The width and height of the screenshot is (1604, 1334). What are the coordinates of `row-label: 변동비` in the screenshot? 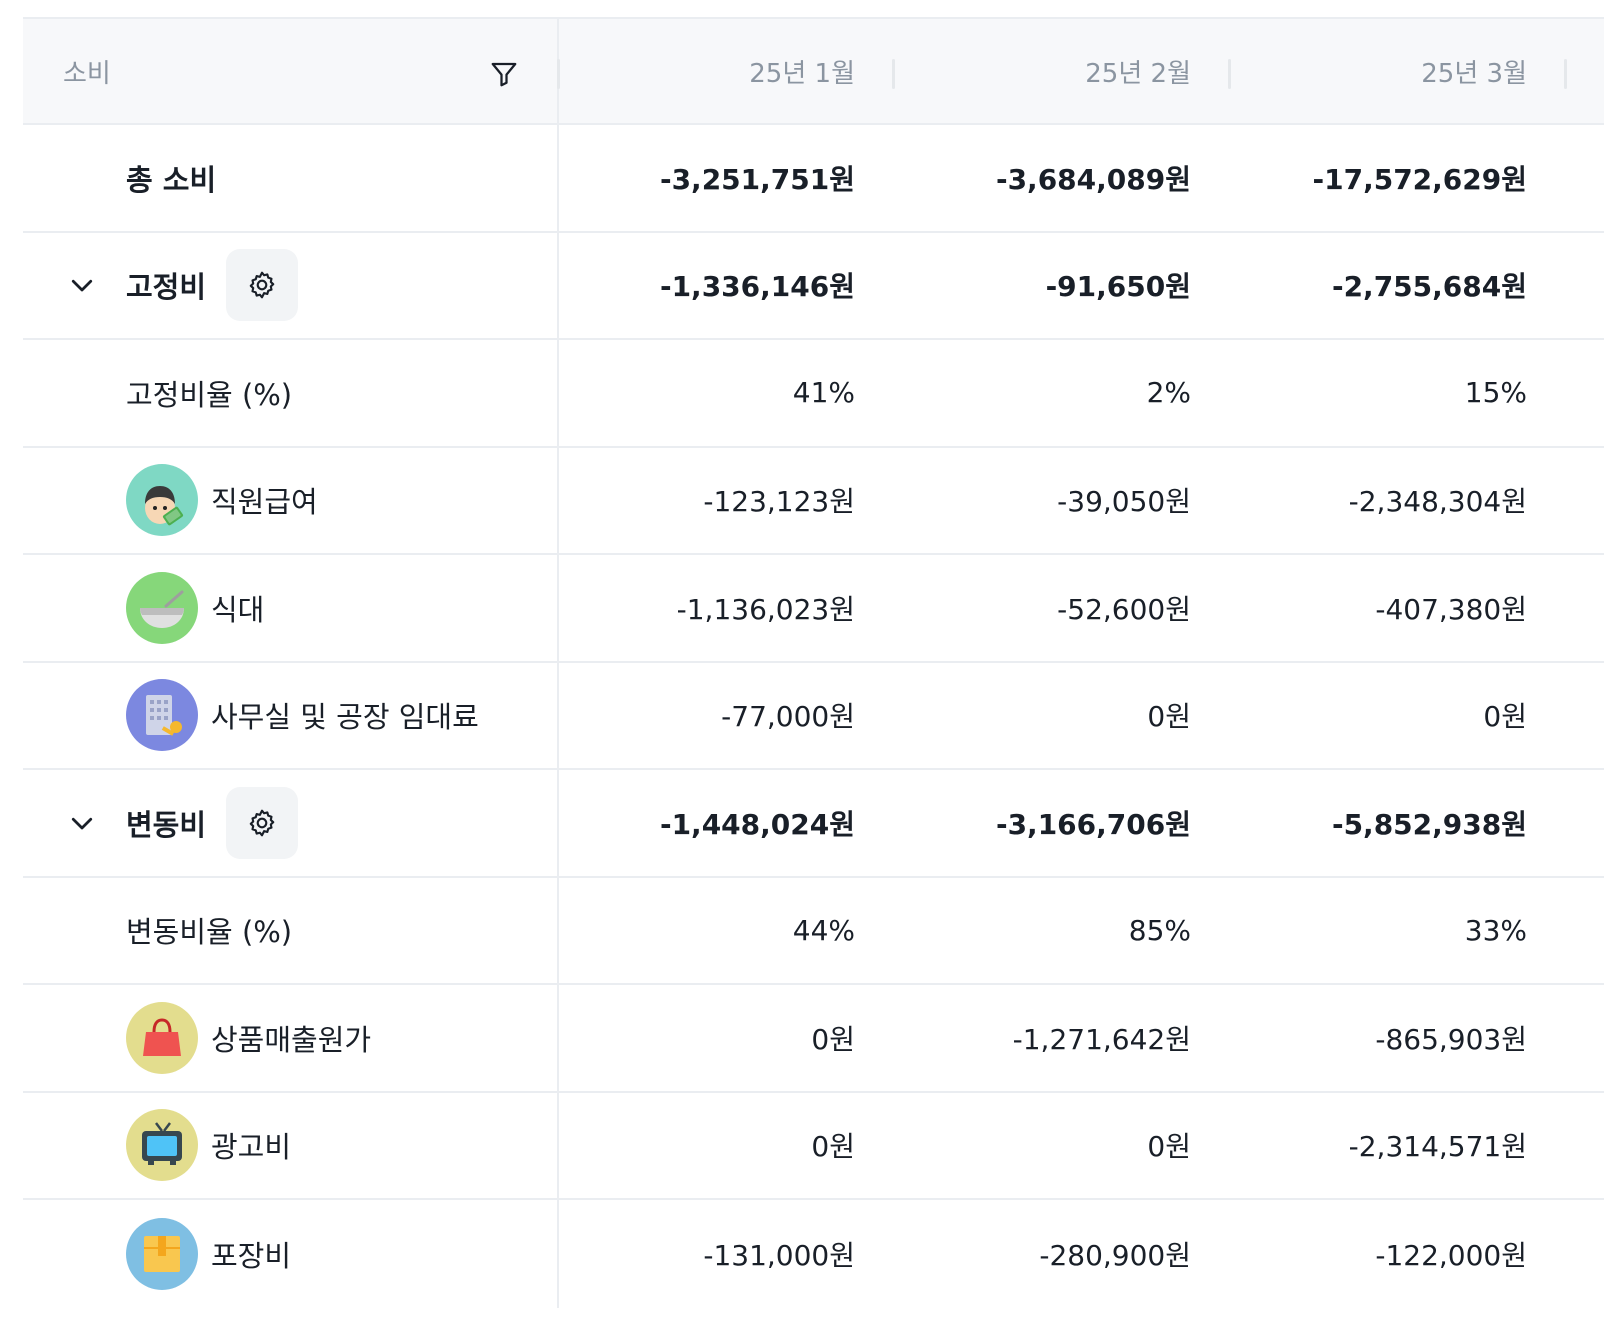 It's located at (166, 824).